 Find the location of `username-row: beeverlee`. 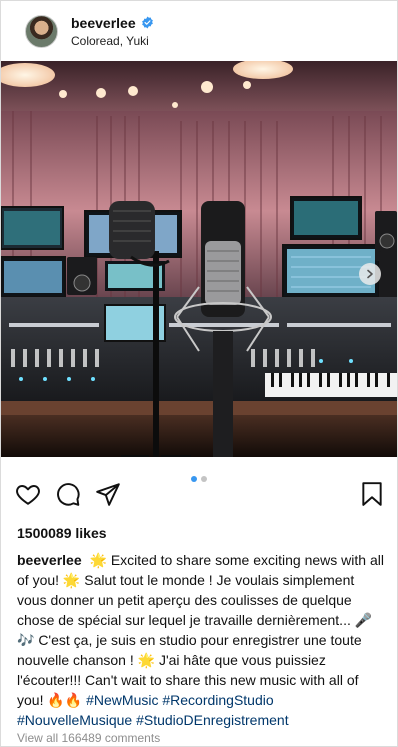

username-row: beeverlee is located at coordinates (112, 23).